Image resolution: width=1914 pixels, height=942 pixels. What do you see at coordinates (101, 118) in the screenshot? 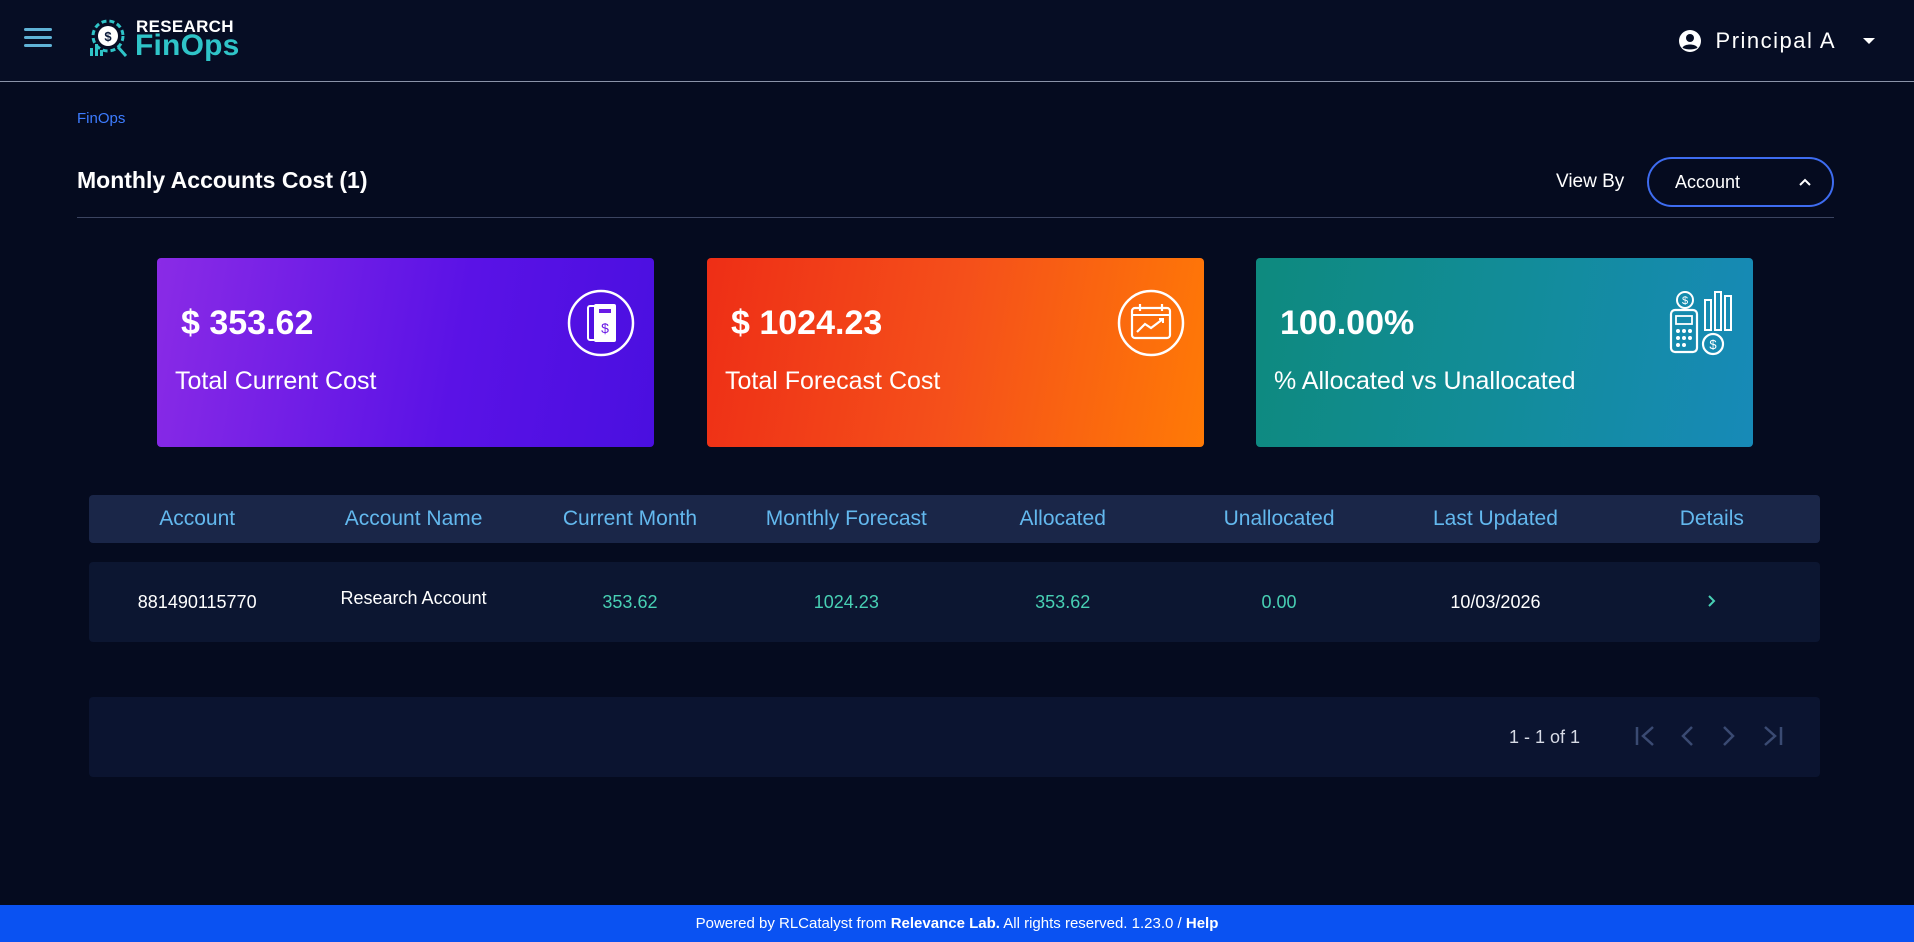
I see `breadcrumb-finops: FinOps` at bounding box center [101, 118].